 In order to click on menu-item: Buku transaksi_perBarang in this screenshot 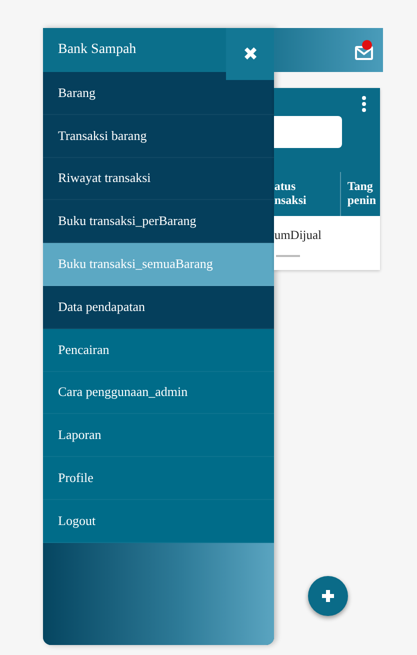, I will do `click(158, 222)`.